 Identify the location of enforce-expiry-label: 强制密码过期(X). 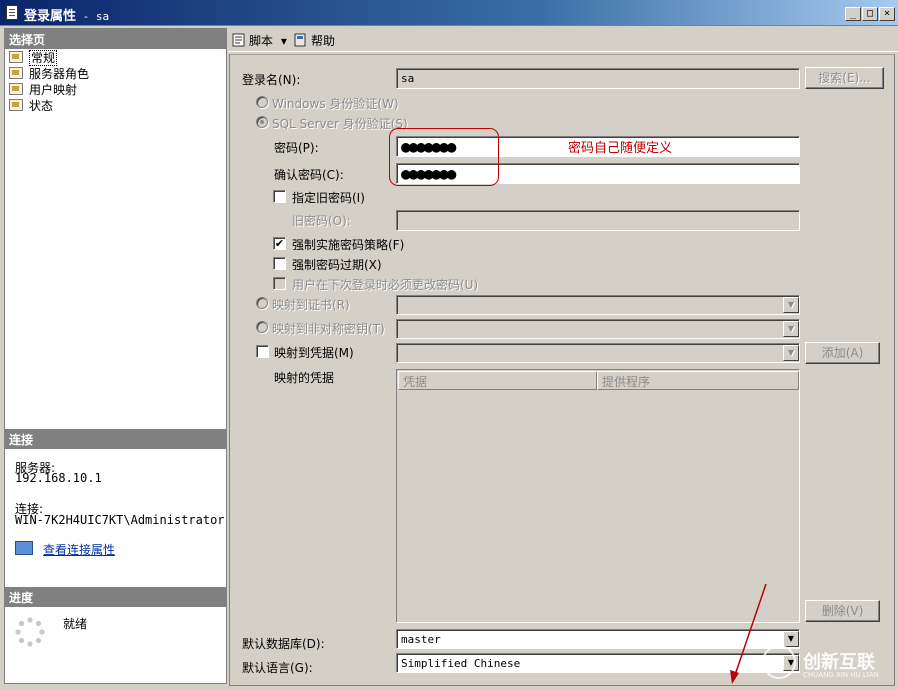
(337, 265).